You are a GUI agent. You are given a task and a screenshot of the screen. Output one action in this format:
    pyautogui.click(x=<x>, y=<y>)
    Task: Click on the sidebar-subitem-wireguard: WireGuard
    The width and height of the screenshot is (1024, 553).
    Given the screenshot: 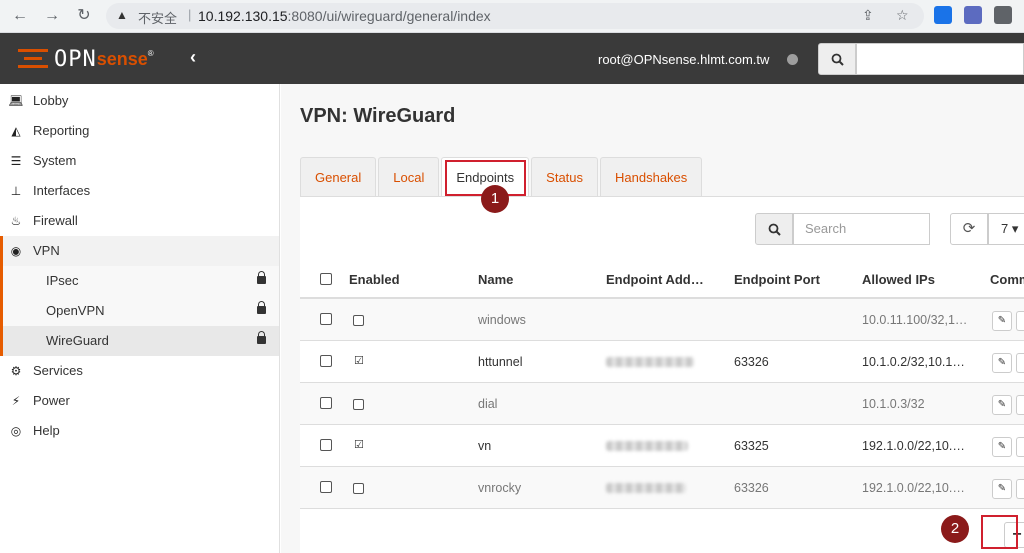 What is the action you would take?
    pyautogui.click(x=139, y=341)
    